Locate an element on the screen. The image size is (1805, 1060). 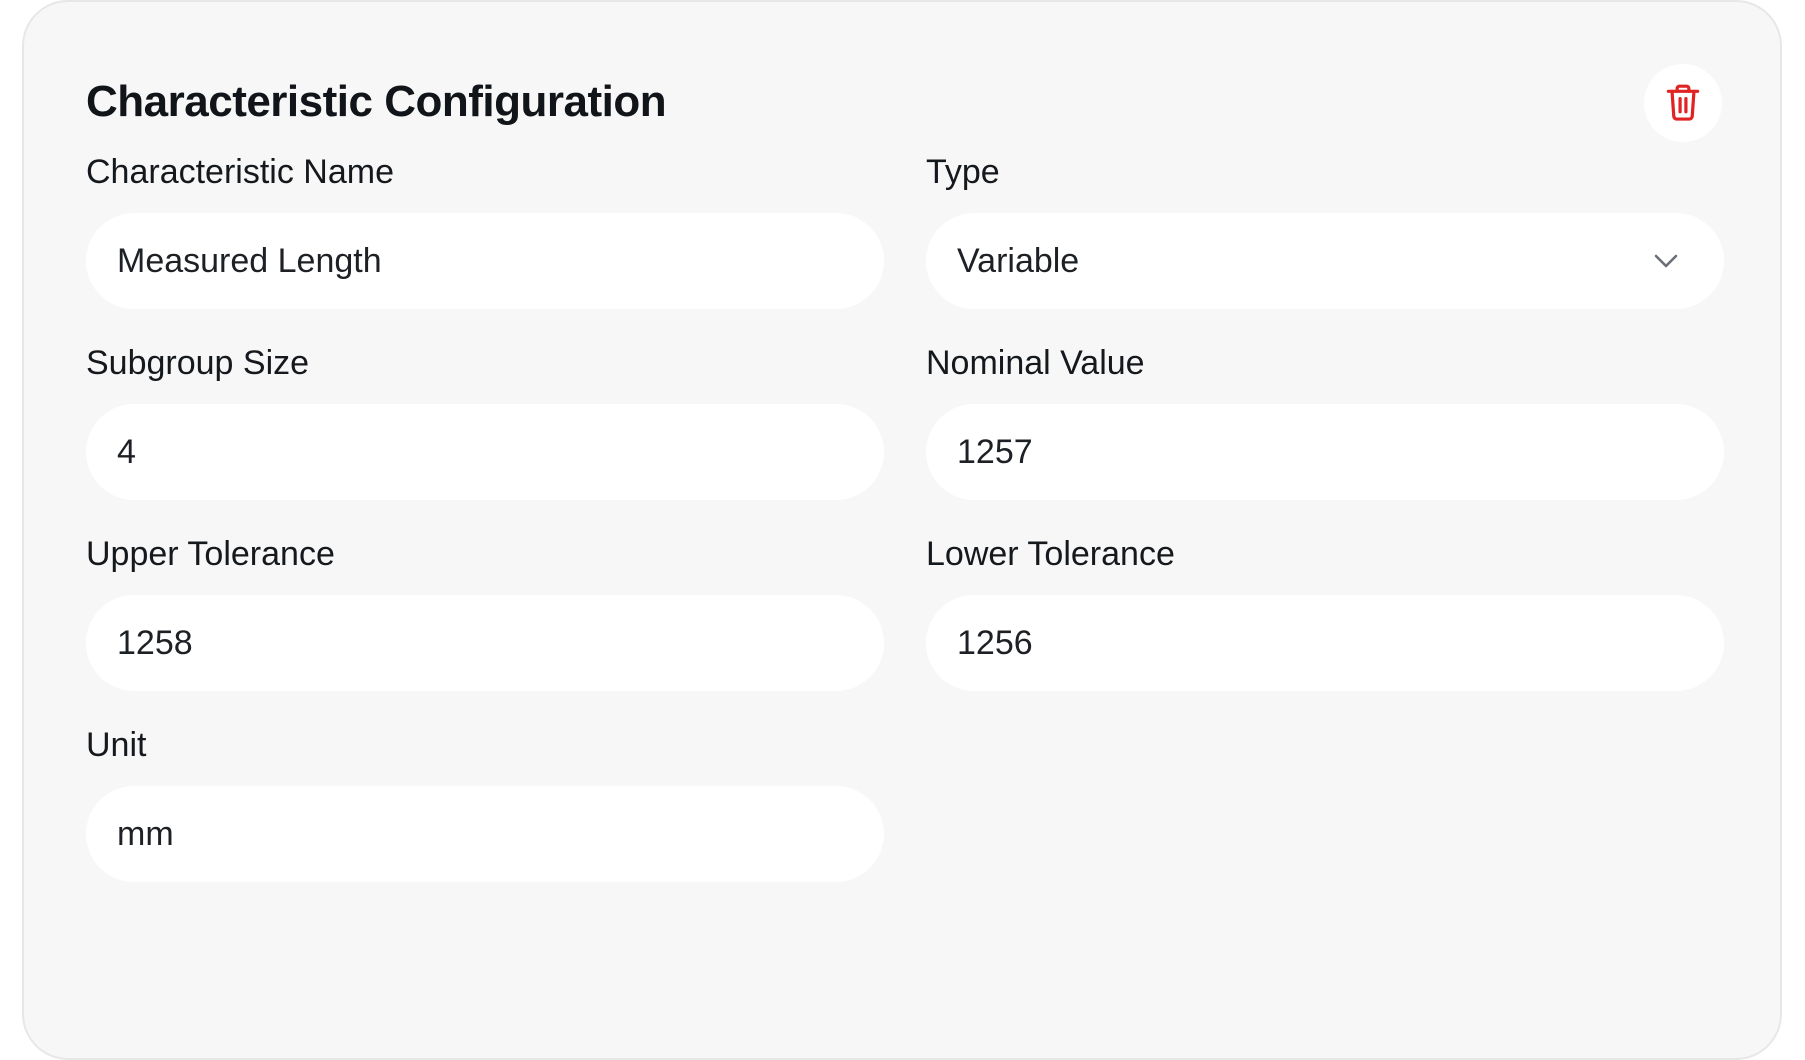
nominal-value-label: Nominal Value is located at coordinates (1035, 363).